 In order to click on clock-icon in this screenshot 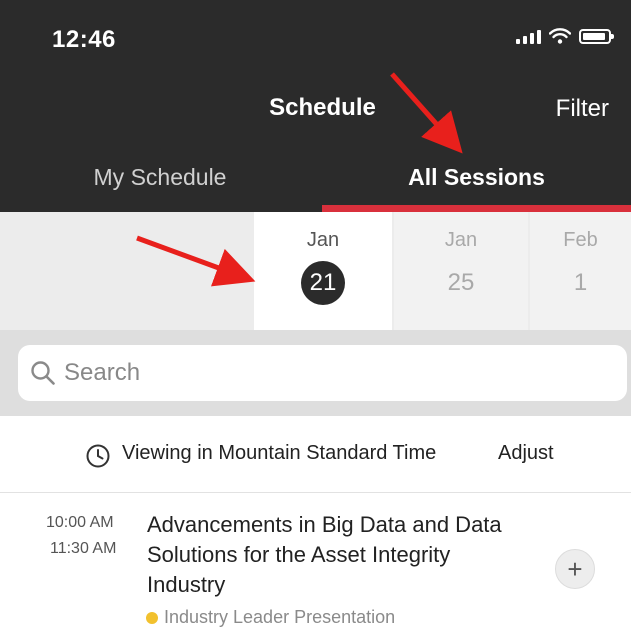, I will do `click(98, 456)`.